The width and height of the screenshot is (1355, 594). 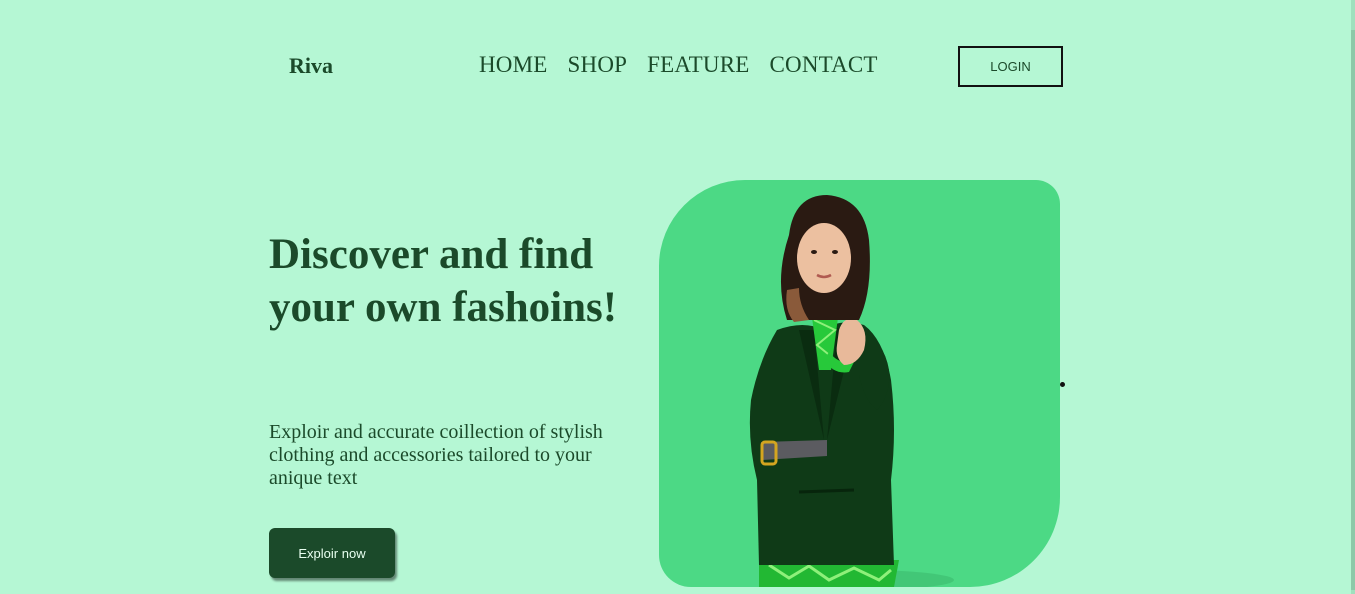 I want to click on nav-contact: CONTACT, so click(x=824, y=65).